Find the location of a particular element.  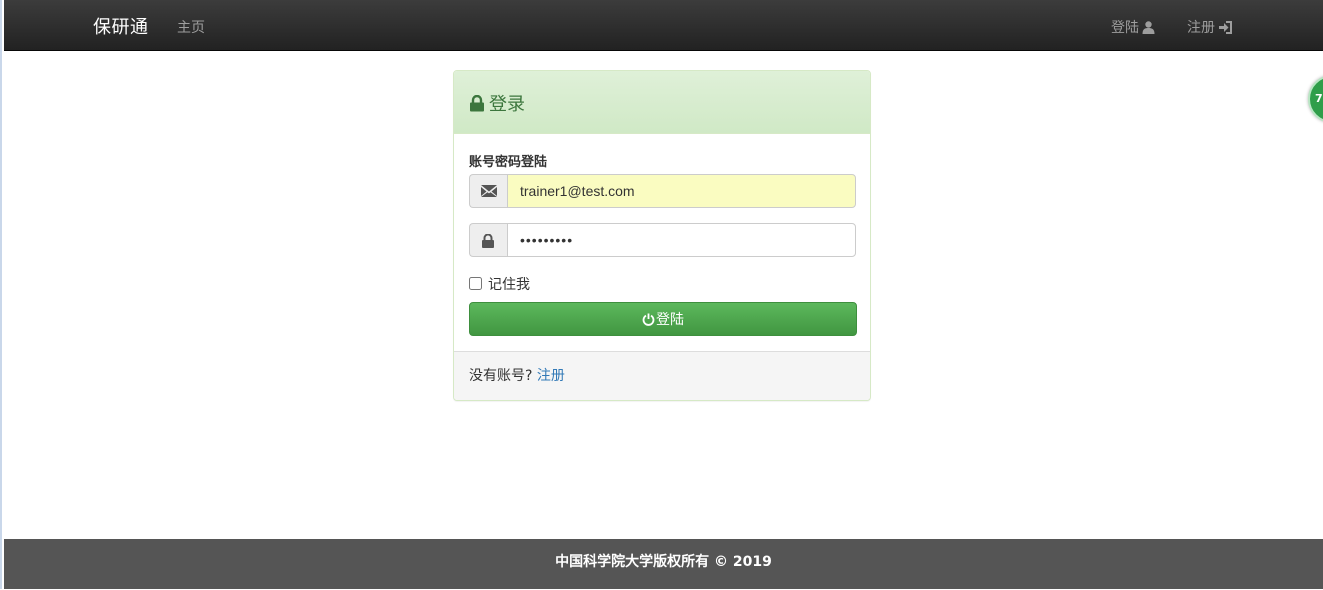

email-input-group is located at coordinates (662, 191).